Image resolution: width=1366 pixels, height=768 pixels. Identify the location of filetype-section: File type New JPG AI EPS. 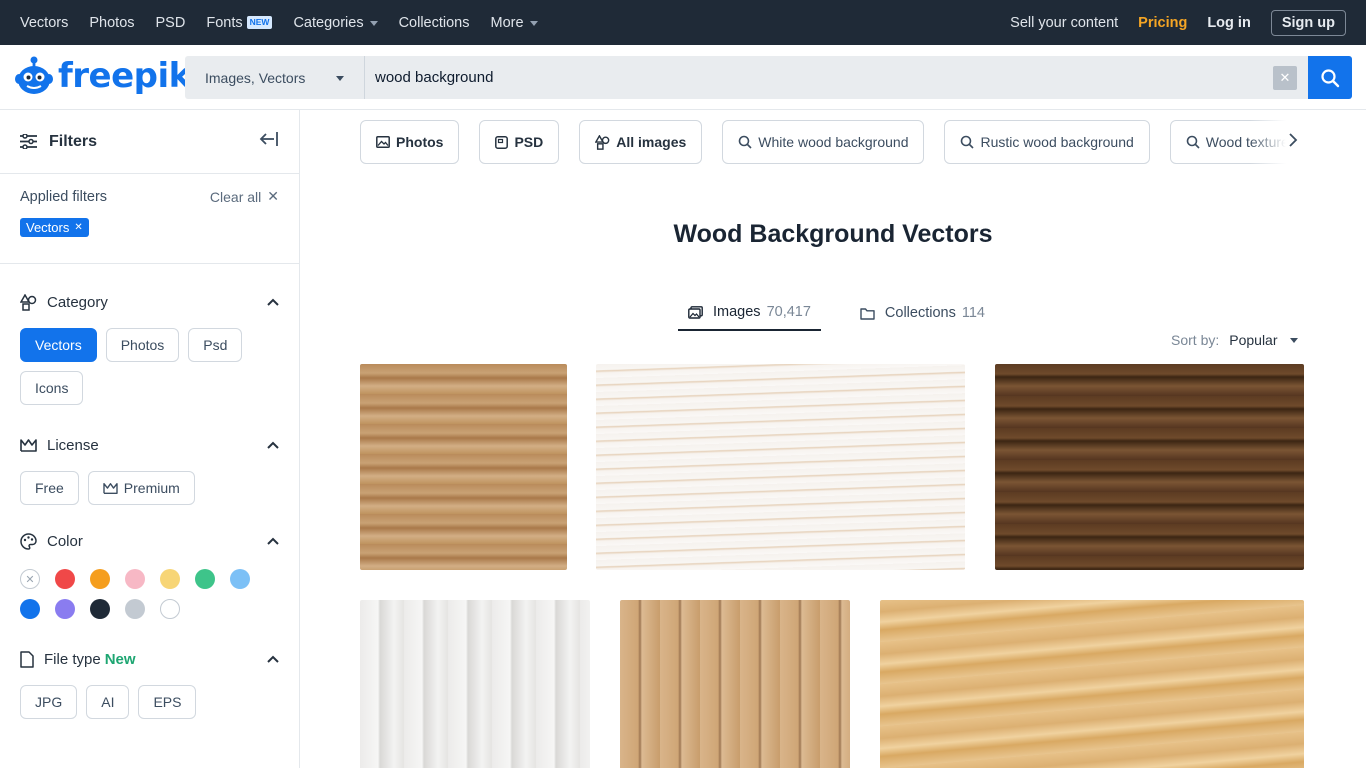
(149, 669).